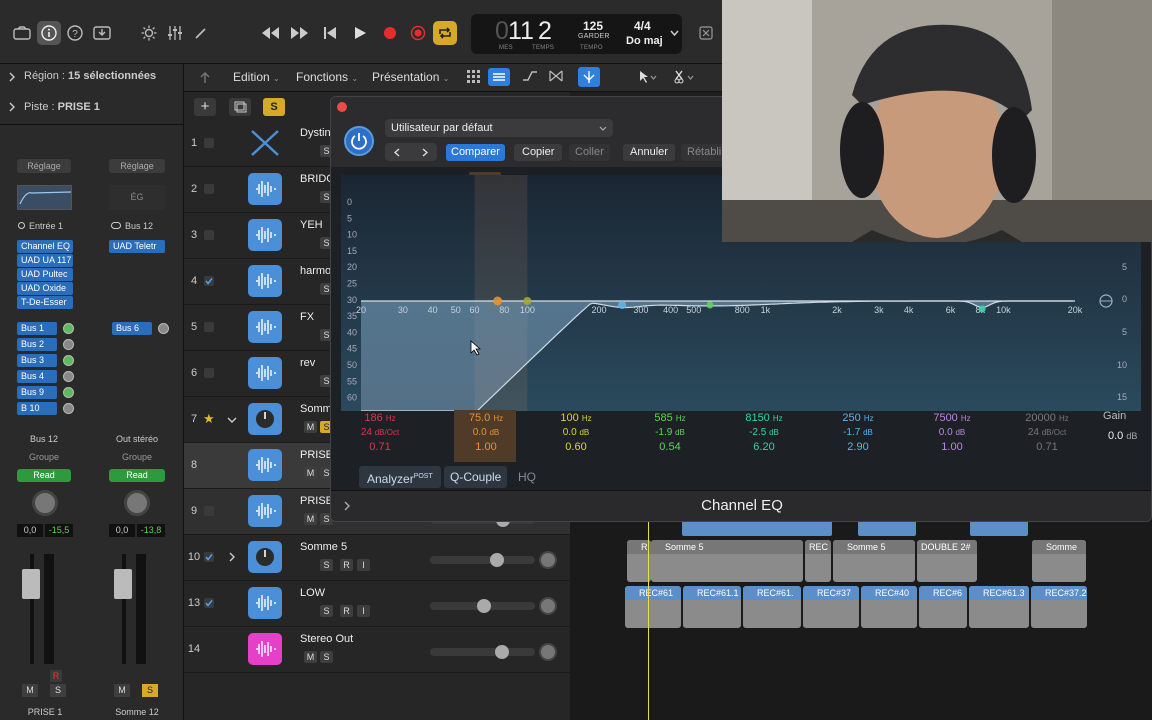  What do you see at coordinates (445, 33) in the screenshot?
I see `cycle-icon` at bounding box center [445, 33].